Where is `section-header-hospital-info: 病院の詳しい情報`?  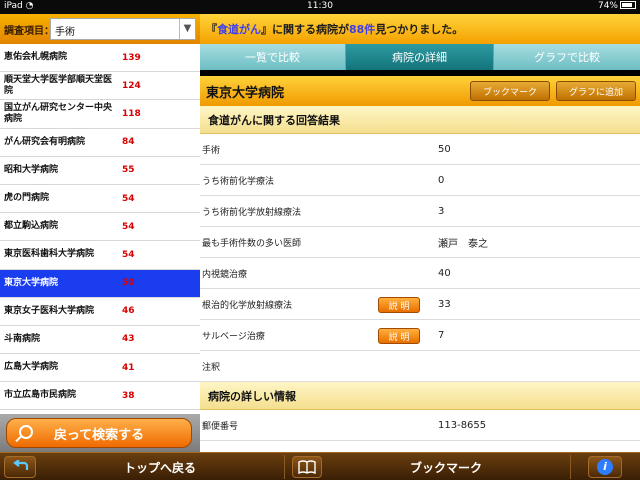 section-header-hospital-info: 病院の詳しい情報 is located at coordinates (420, 396).